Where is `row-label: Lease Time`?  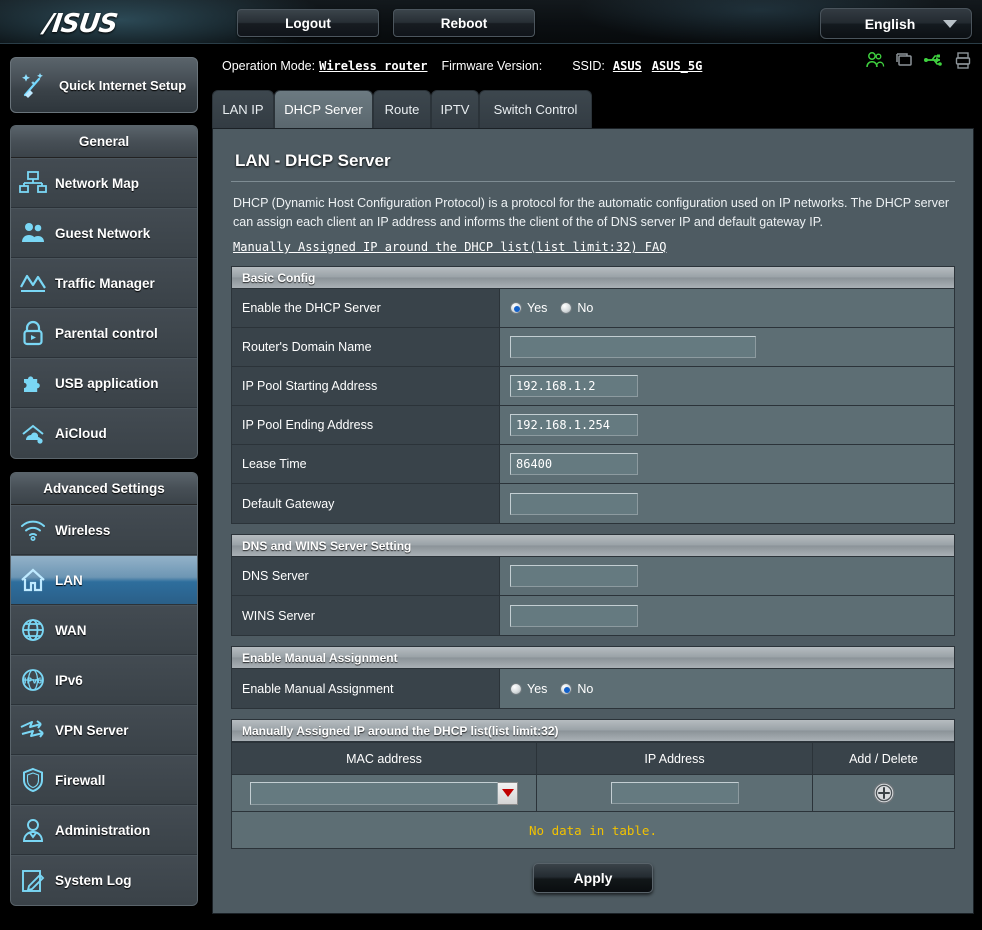 row-label: Lease Time is located at coordinates (366, 464).